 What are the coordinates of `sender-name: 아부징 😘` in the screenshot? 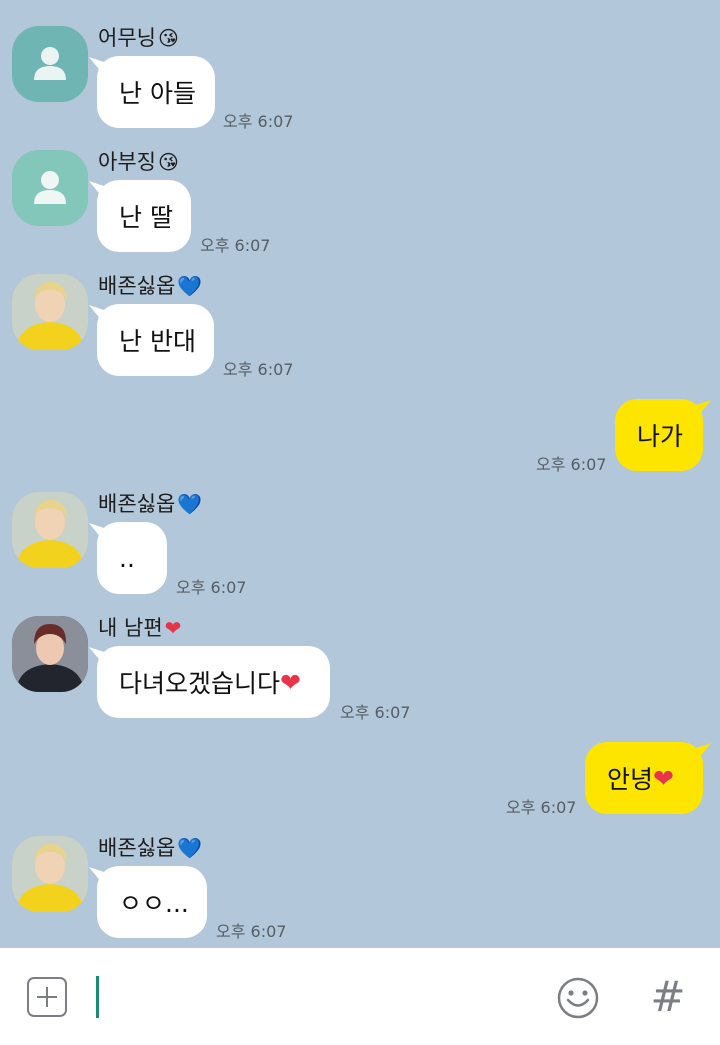 It's located at (138, 162).